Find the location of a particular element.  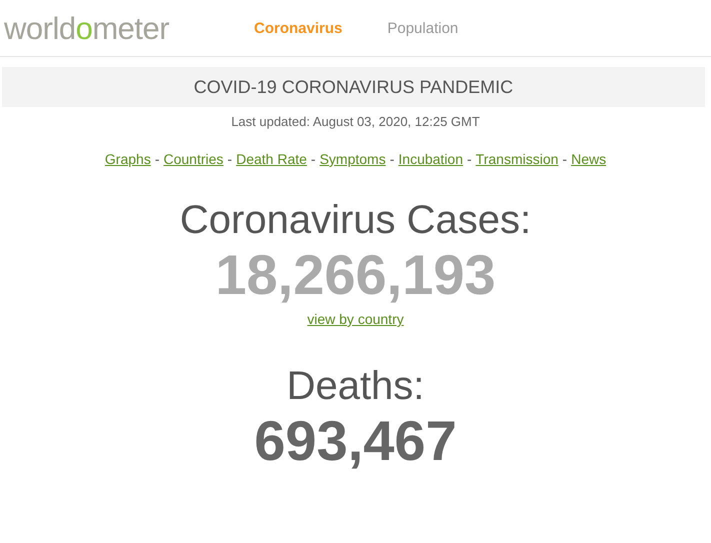

section-link: Countries is located at coordinates (194, 159).